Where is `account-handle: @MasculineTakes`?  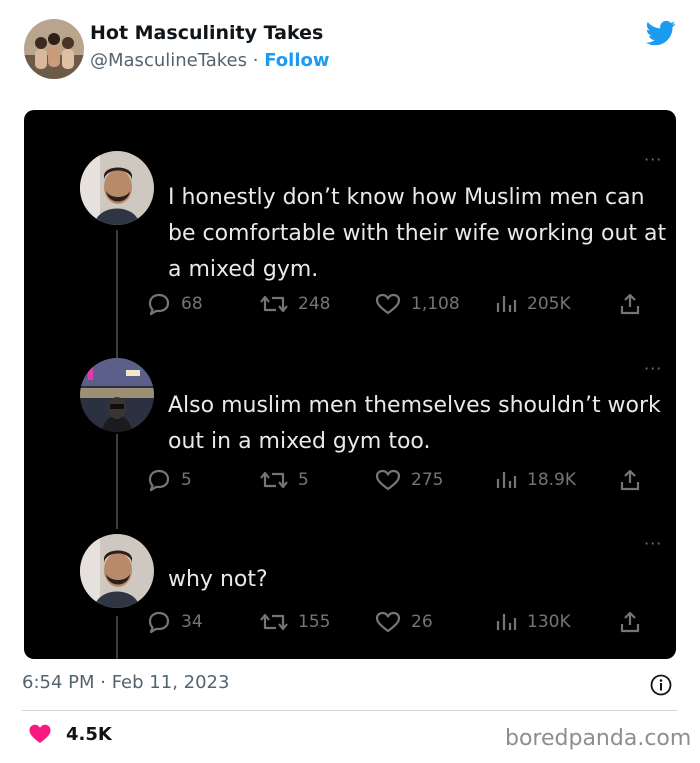
account-handle: @MasculineTakes is located at coordinates (168, 60).